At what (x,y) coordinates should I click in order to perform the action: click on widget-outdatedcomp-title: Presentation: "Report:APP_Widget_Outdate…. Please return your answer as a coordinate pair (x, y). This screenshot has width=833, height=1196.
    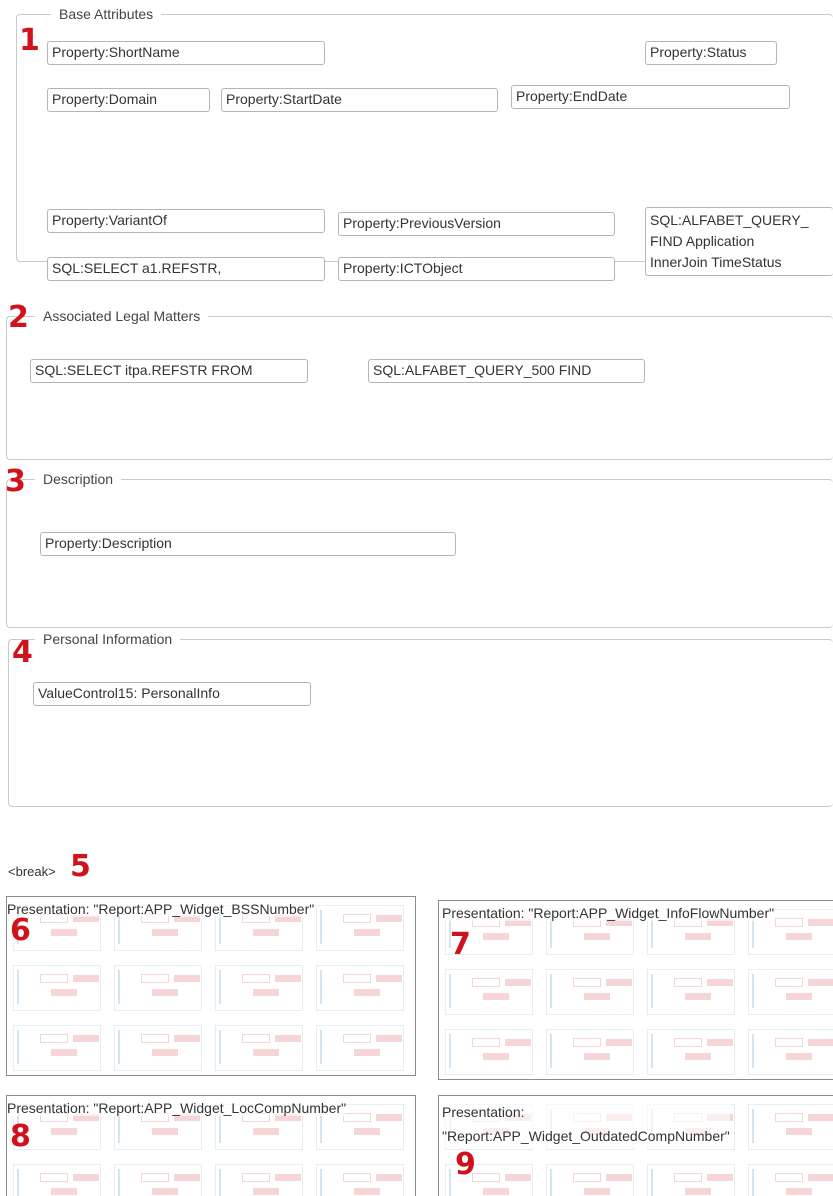
    Looking at the image, I should click on (586, 1124).